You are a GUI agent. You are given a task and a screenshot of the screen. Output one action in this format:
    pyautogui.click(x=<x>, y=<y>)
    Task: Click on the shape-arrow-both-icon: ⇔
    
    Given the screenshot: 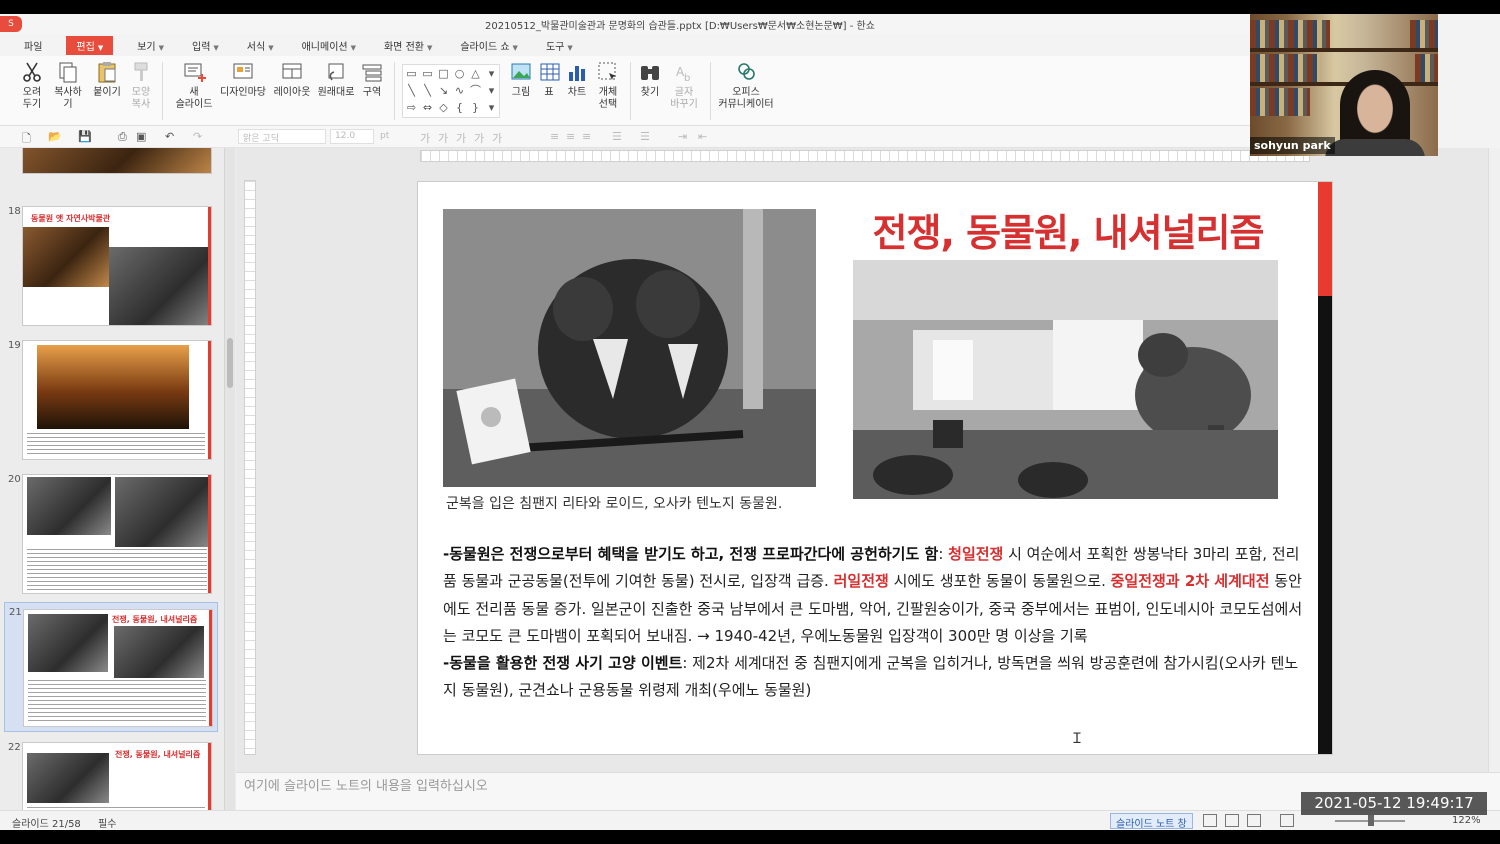 What is the action you would take?
    pyautogui.click(x=427, y=107)
    